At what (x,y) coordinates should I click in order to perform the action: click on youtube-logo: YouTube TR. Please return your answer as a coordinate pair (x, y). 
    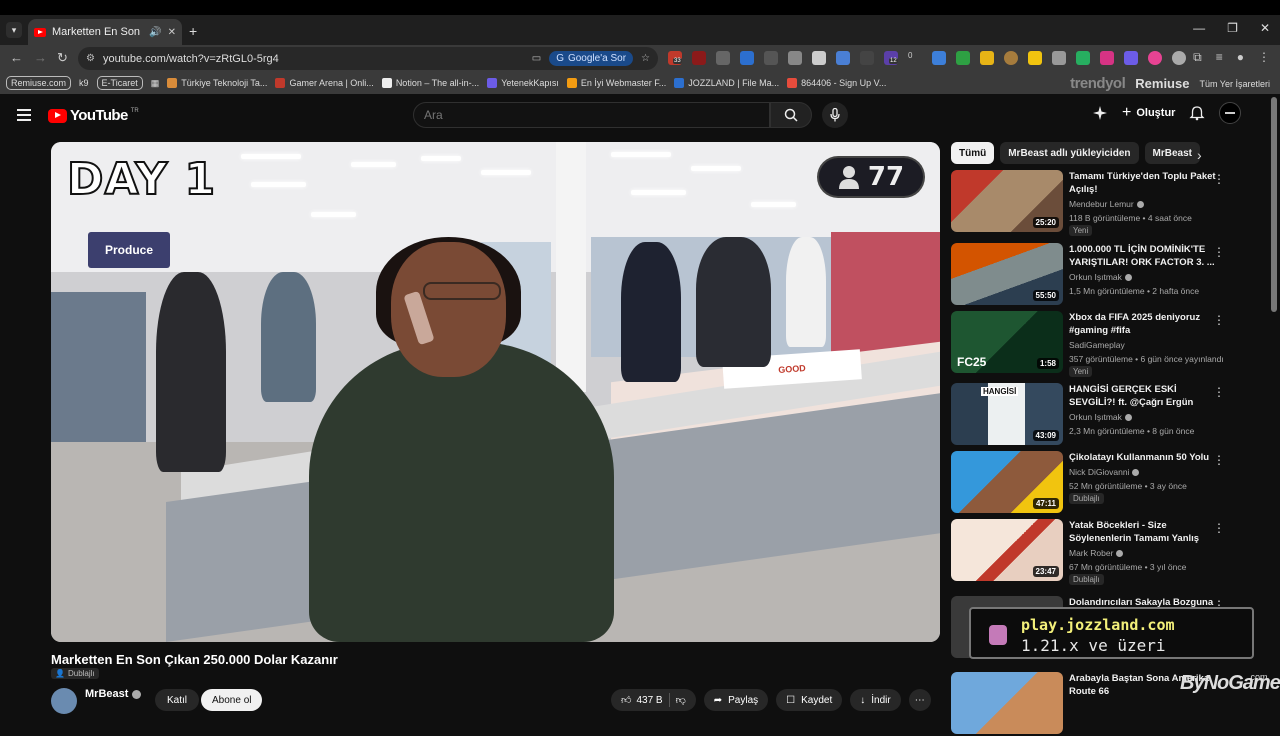
    Looking at the image, I should click on (93, 115).